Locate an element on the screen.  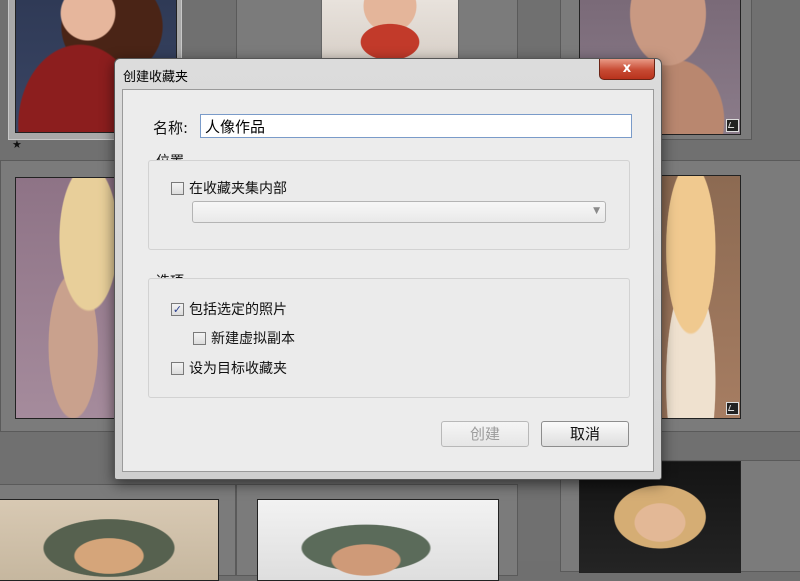
include-selected-option: ✓ 包括选定的照片 is located at coordinates (229, 309).